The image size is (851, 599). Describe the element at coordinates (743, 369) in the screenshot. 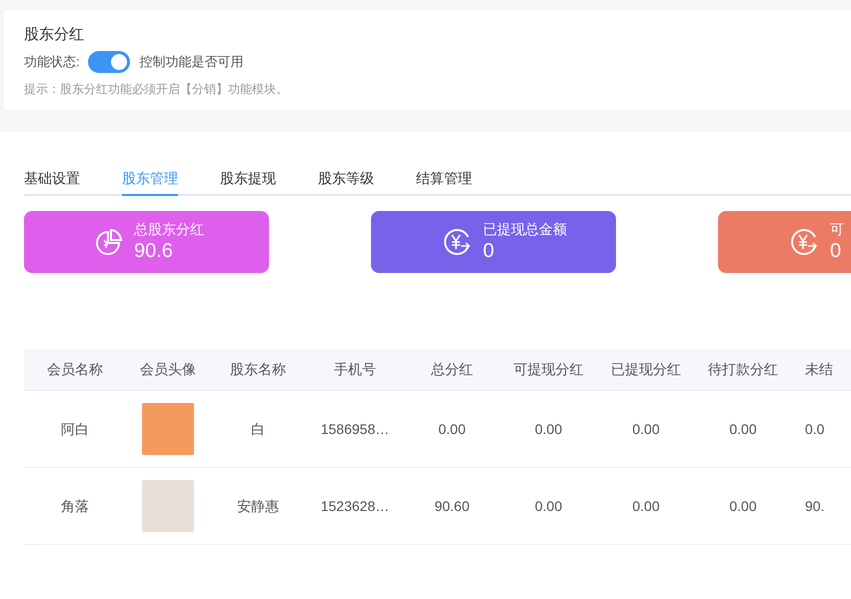

I see `column-header: 待打款分红` at that location.